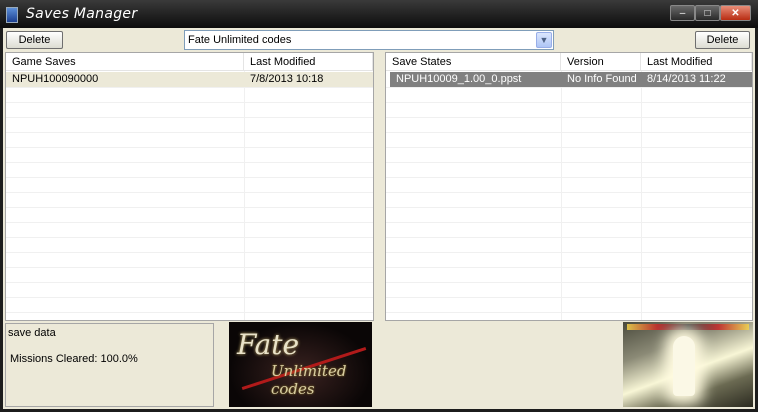 The image size is (758, 412). What do you see at coordinates (125, 79) in the screenshot?
I see `table-row-game-save-name: NPUH100090000` at bounding box center [125, 79].